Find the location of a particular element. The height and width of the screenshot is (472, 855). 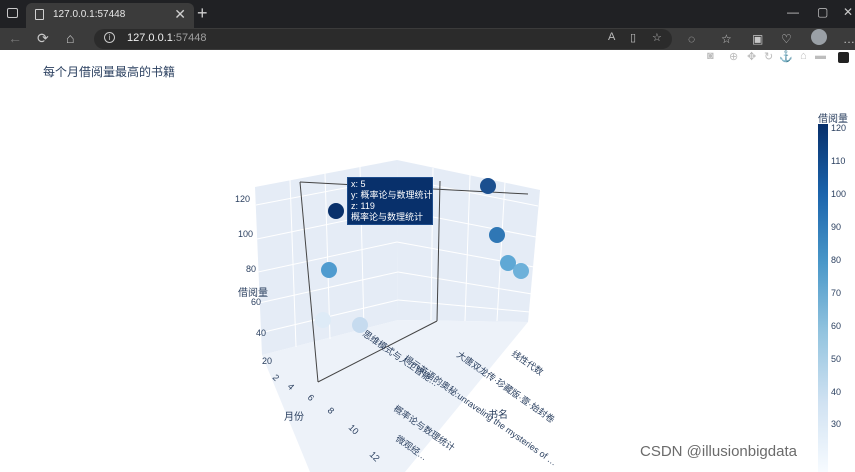

colorbar is located at coordinates (823, 298).